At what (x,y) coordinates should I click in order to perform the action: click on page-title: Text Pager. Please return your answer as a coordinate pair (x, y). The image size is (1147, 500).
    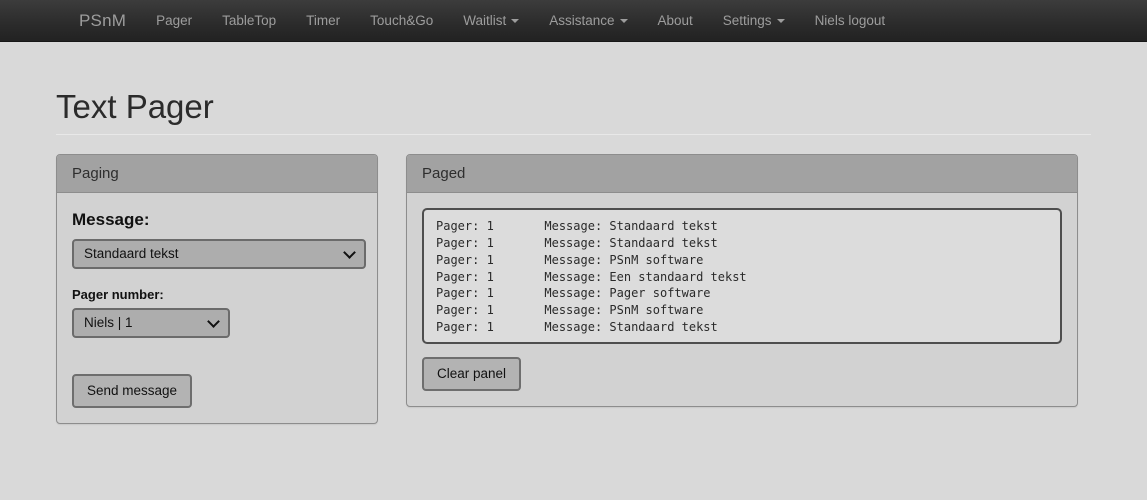
    Looking at the image, I should click on (135, 106).